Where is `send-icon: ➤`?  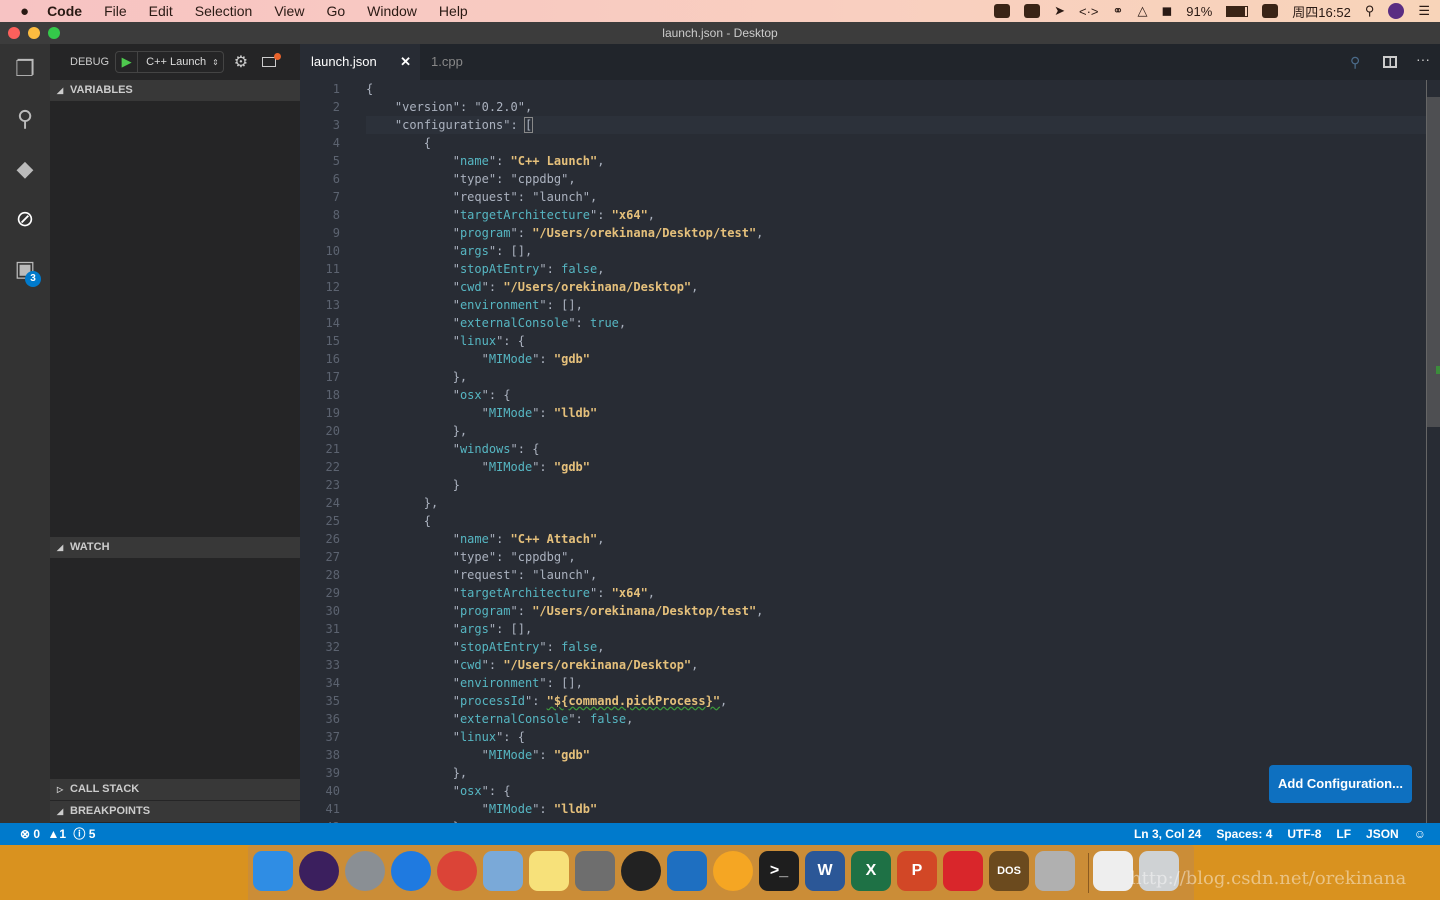
send-icon: ➤ is located at coordinates (1059, 11).